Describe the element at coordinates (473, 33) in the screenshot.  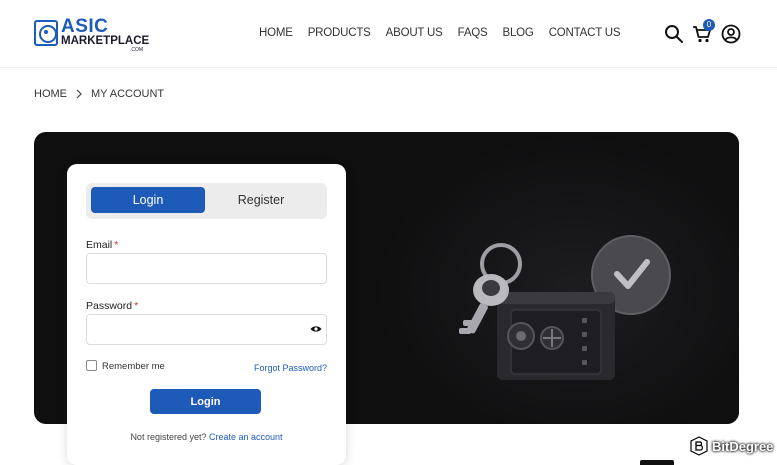
I see `nav-item-faqs: FAQS` at that location.